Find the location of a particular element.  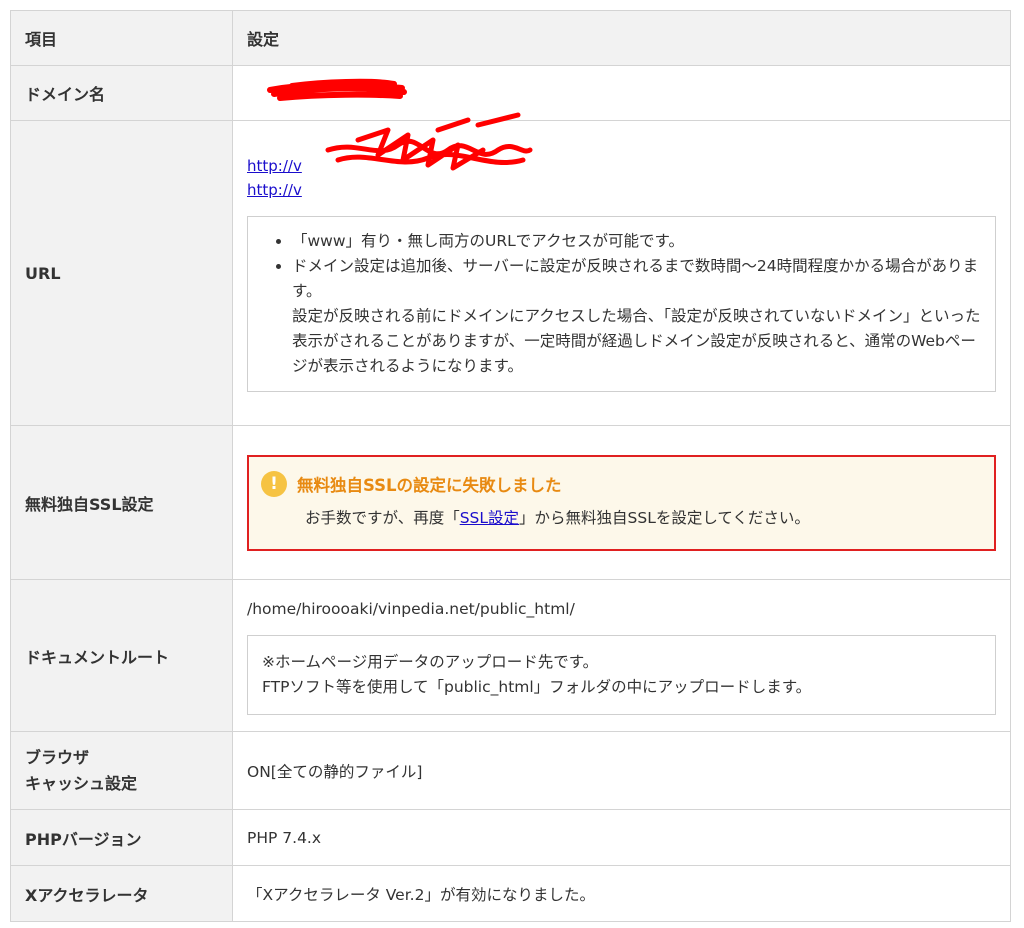

header-item: 項目 is located at coordinates (121, 38).